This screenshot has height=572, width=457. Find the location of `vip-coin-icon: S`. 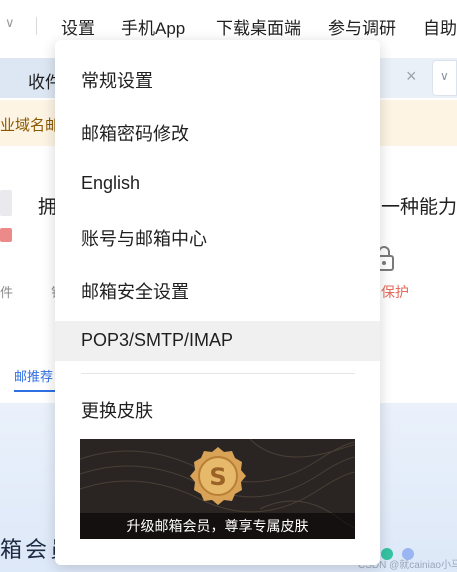

vip-coin-icon: S is located at coordinates (218, 476).